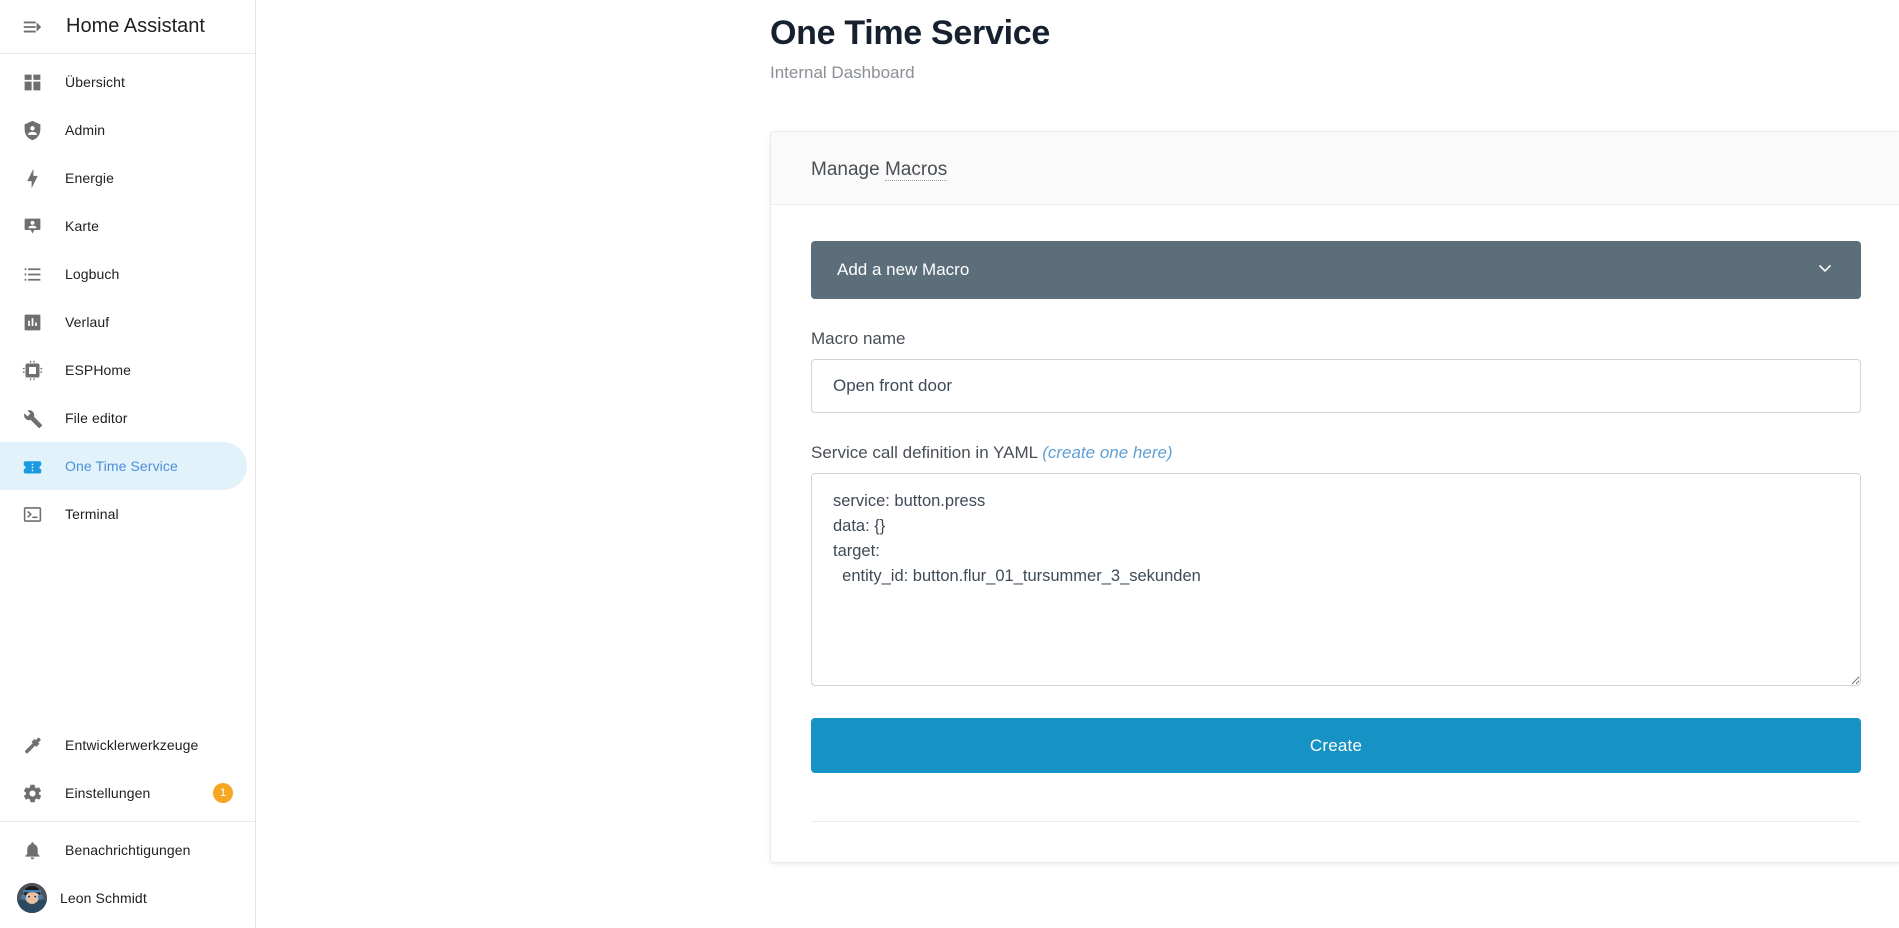 The image size is (1899, 928). I want to click on sidebar-item-ubersicht: Übersicht, so click(123, 82).